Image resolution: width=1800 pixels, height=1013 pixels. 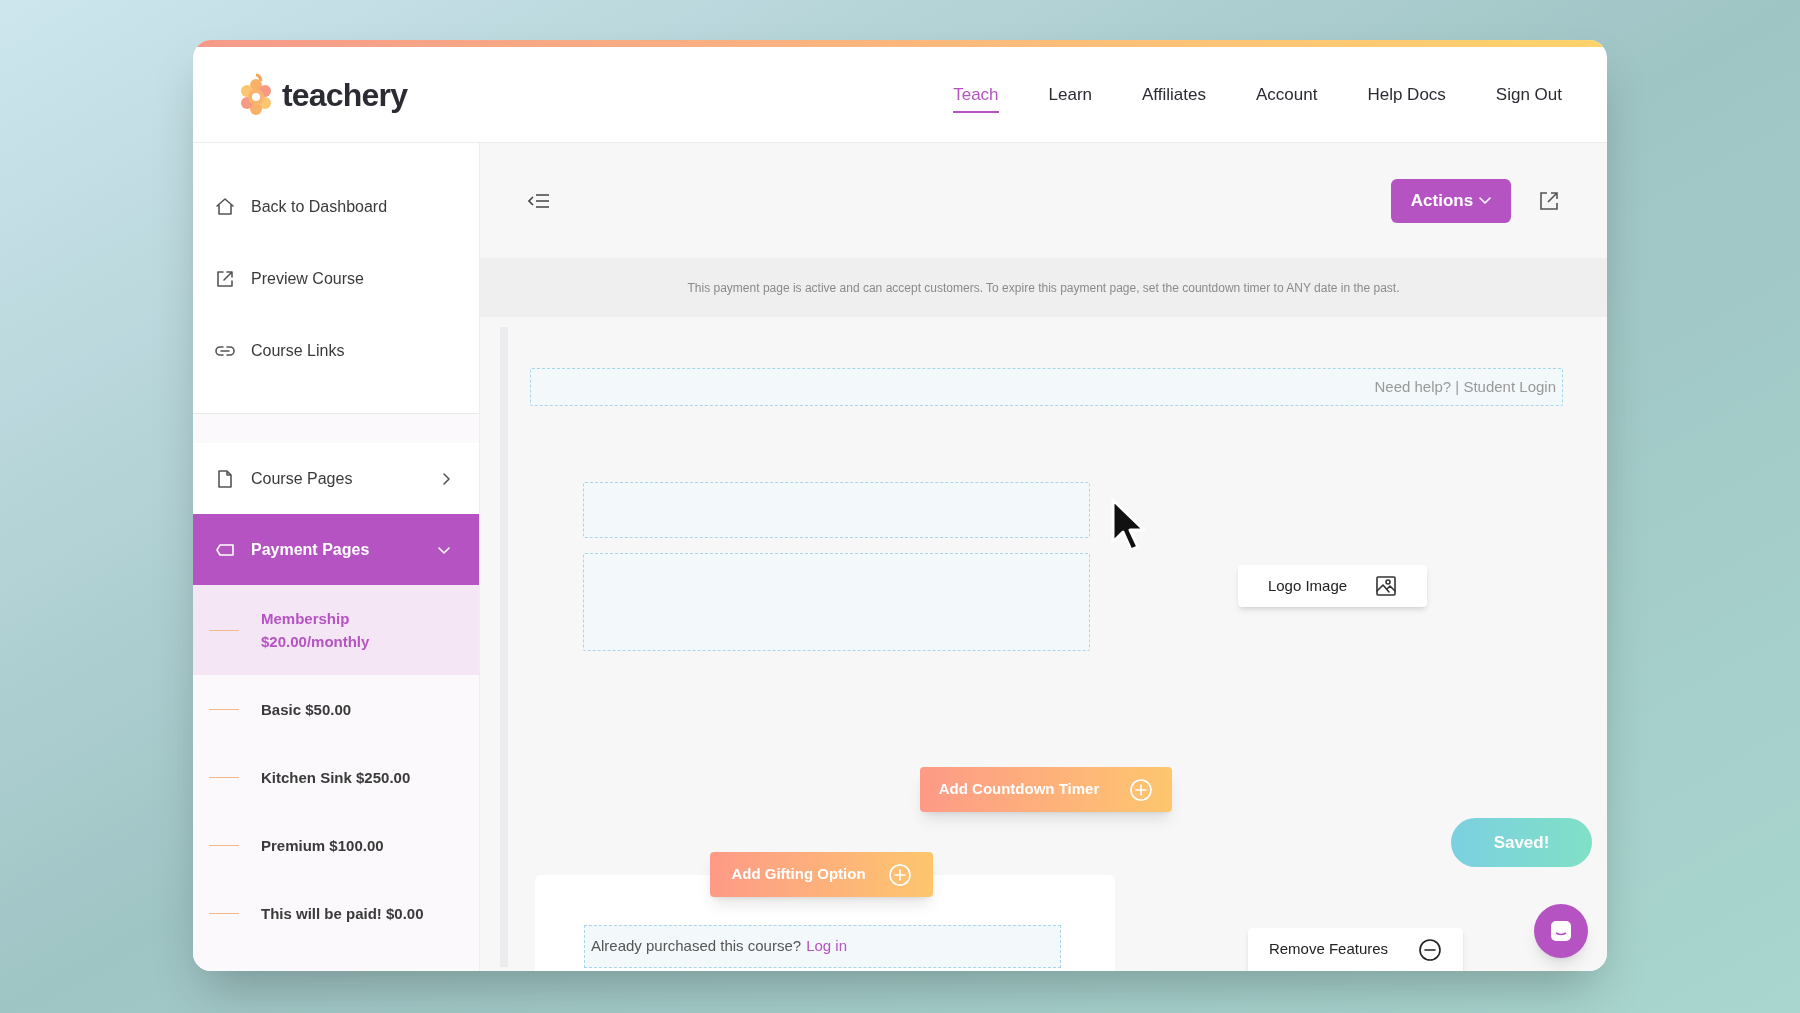 What do you see at coordinates (336, 709) in the screenshot?
I see `payment-page-item: Basic $50.00` at bounding box center [336, 709].